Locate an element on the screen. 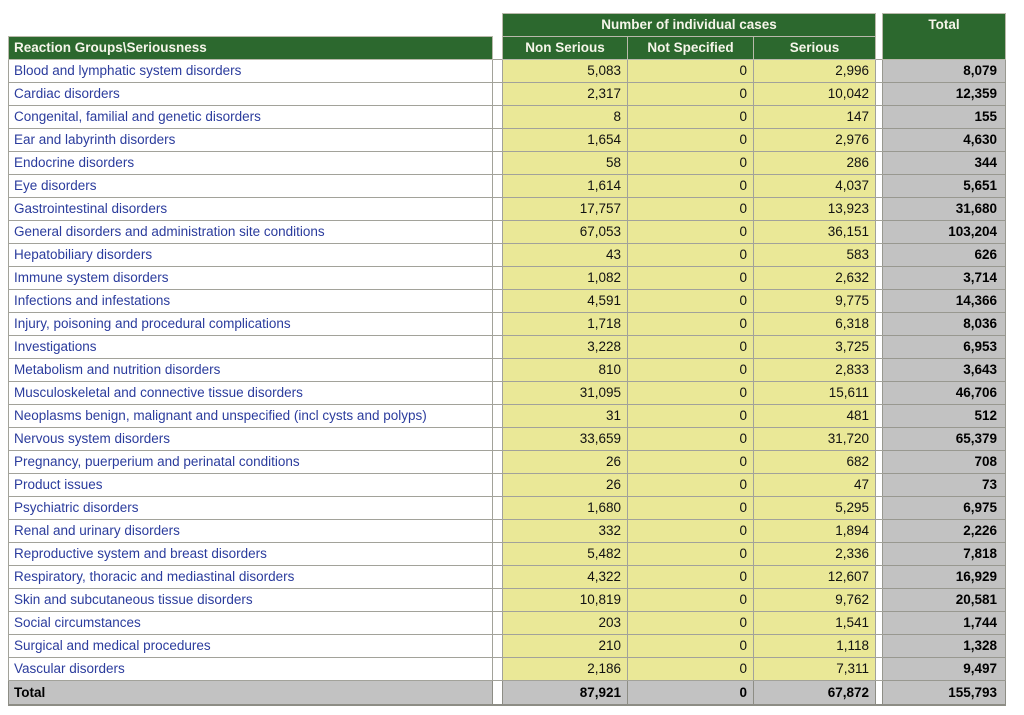  row-label: Surgical and medical procedures is located at coordinates (250, 646).